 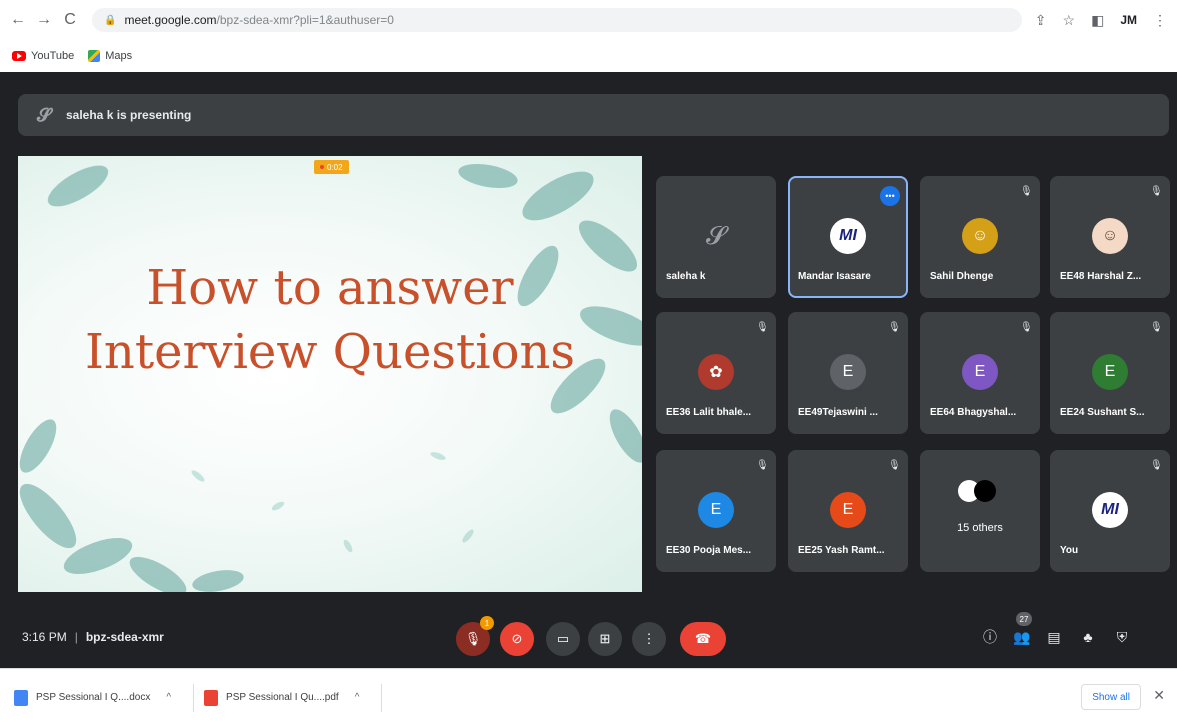 What do you see at coordinates (1069, 550) in the screenshot?
I see `participant-name: You` at bounding box center [1069, 550].